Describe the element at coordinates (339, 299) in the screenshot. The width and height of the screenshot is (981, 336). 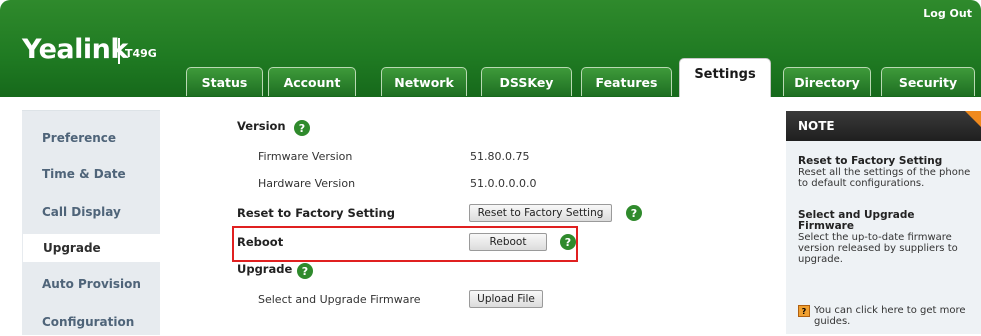
I see `select-upgrade-label: Select and Upgrade Firmware` at that location.